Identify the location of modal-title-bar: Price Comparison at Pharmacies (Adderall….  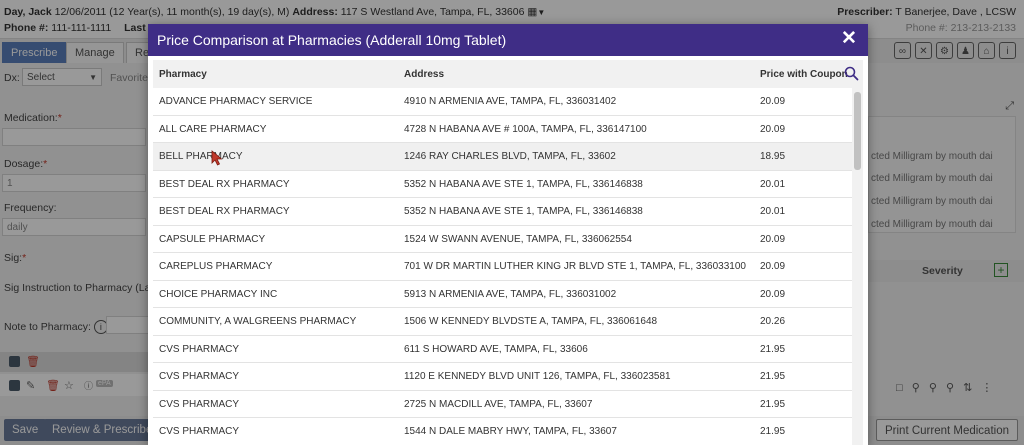
(508, 40).